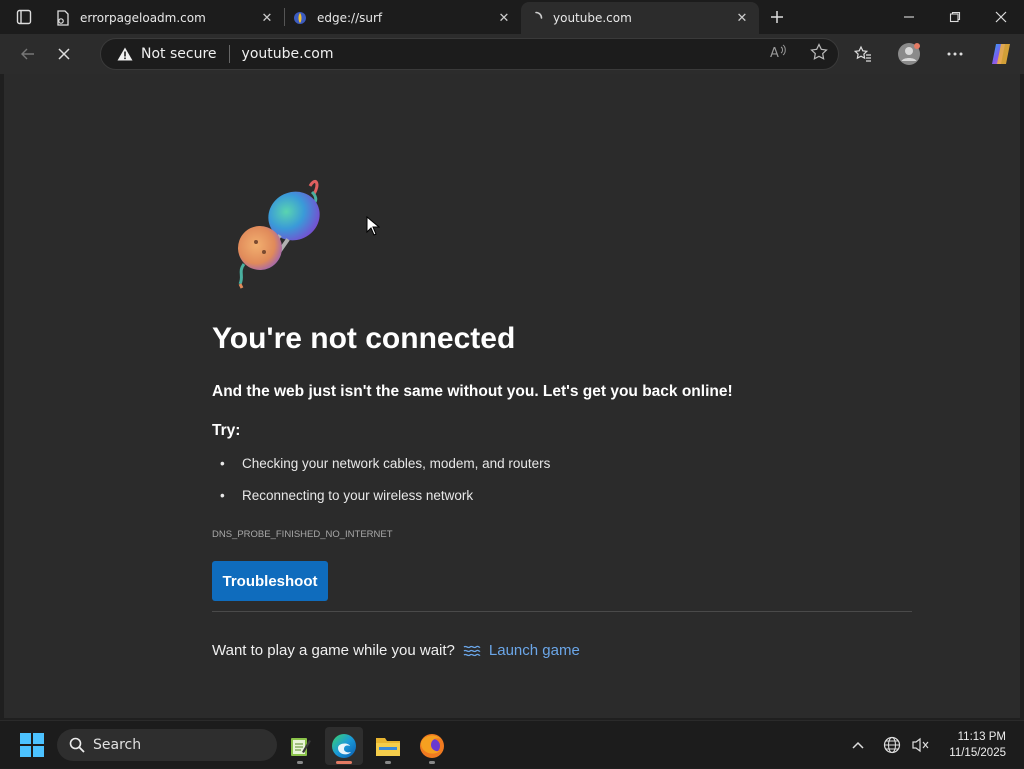 Image resolution: width=1024 pixels, height=769 pixels. What do you see at coordinates (385, 504) in the screenshot?
I see `list-item: • Reconnecting to your wireless network` at bounding box center [385, 504].